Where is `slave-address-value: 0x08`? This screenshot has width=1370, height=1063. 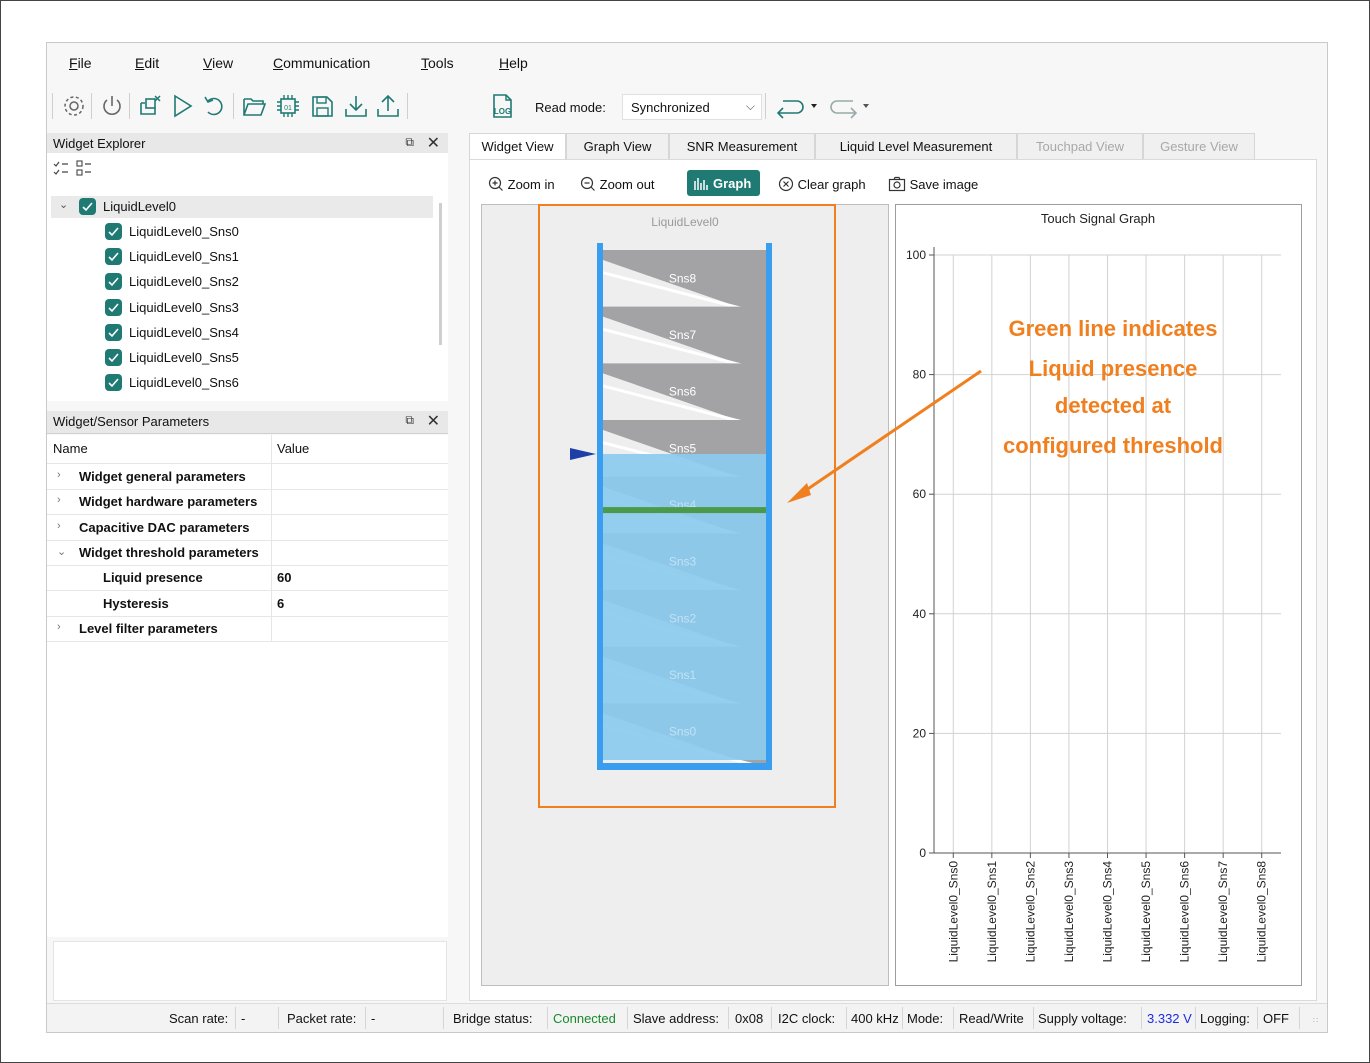 slave-address-value: 0x08 is located at coordinates (749, 1018).